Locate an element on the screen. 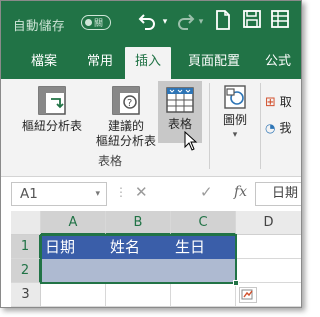 The width and height of the screenshot is (320, 317). cell-d1 is located at coordinates (268, 247).